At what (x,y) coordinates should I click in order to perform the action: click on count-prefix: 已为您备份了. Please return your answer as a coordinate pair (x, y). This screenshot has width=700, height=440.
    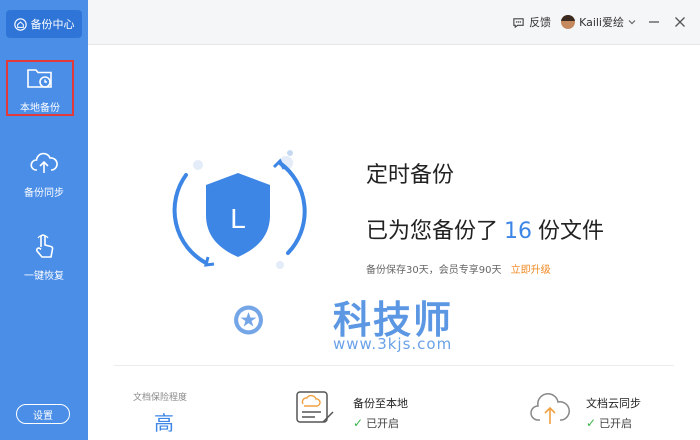
    Looking at the image, I should click on (432, 231).